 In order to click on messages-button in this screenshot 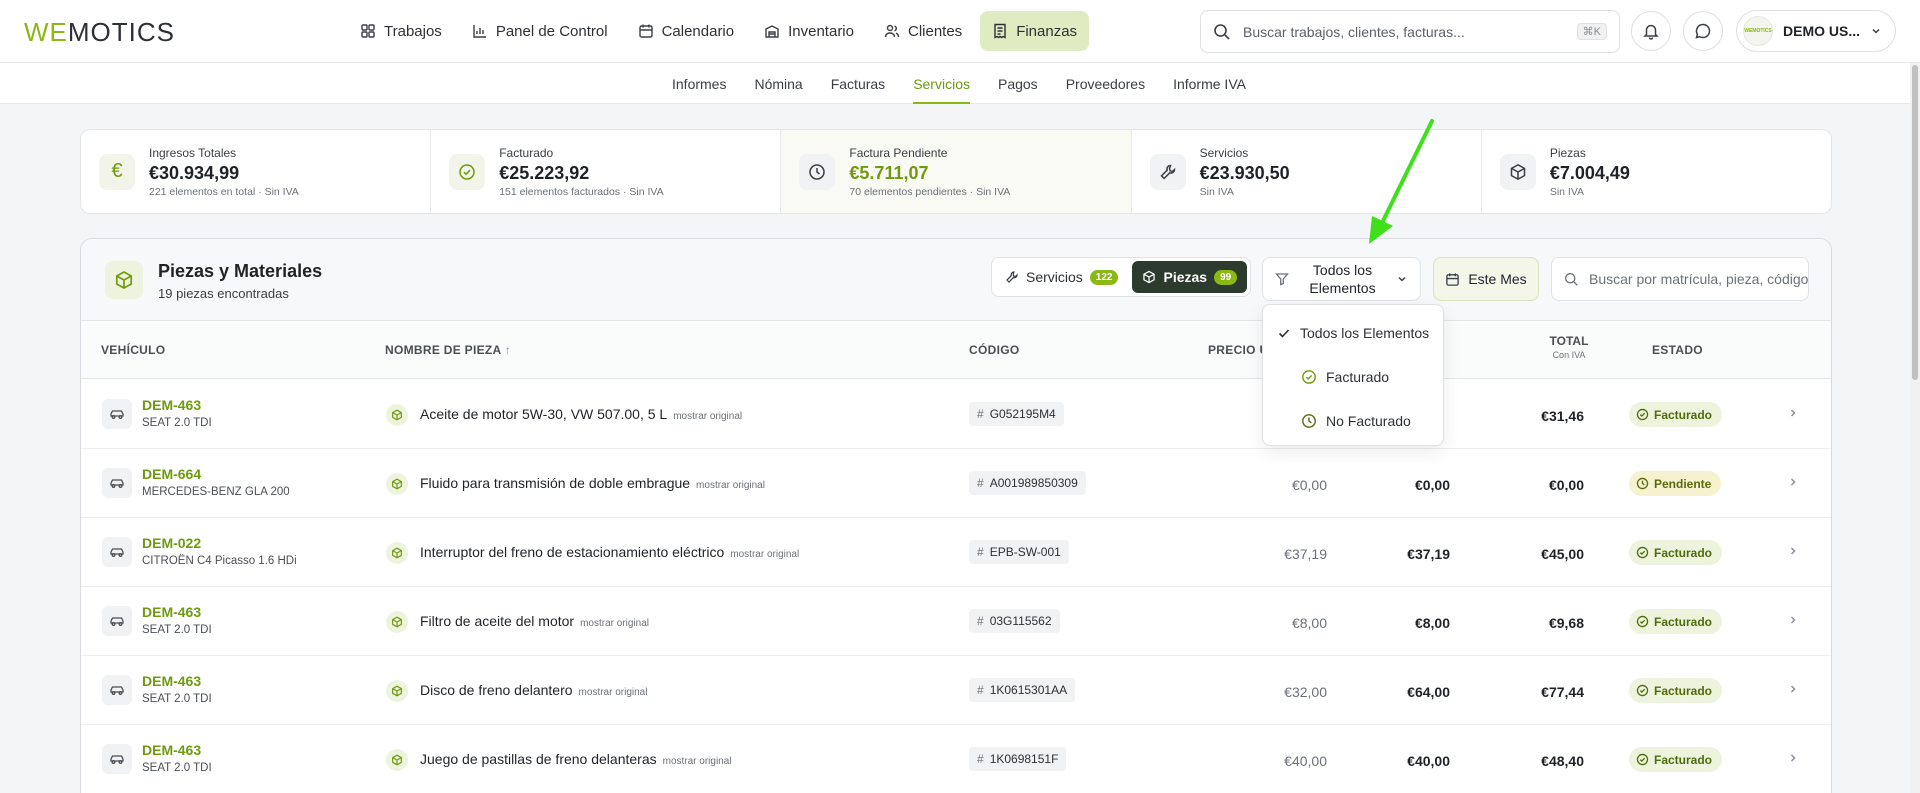, I will do `click(1703, 31)`.